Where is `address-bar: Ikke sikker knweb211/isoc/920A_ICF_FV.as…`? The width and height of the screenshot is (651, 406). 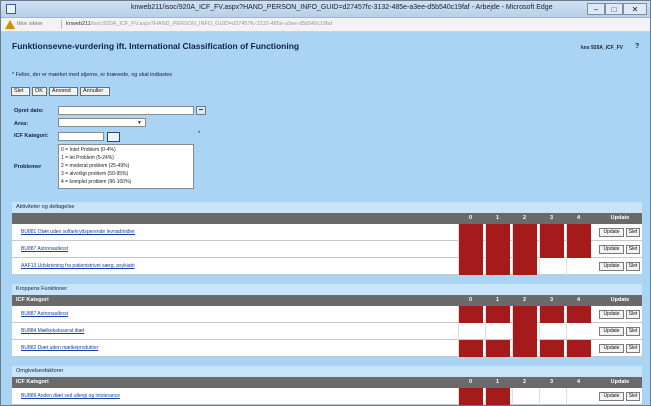
address-bar: Ikke sikker knweb211/isoc/920A_ICF_FV.as… is located at coordinates (325, 25).